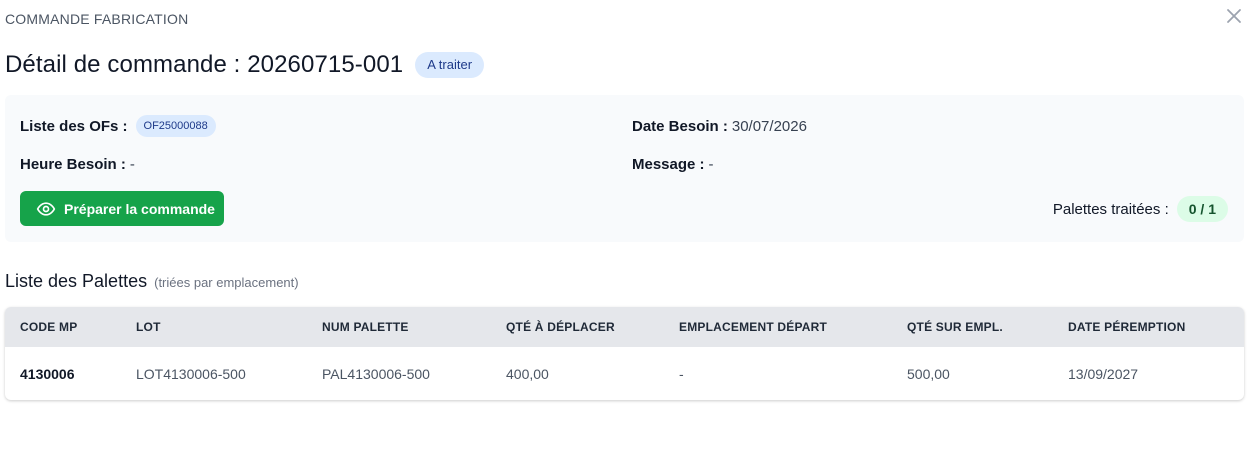  Describe the element at coordinates (753, 327) in the screenshot. I see `column-header-emplacement-depart: EMPLACEMENT DÉPART` at that location.